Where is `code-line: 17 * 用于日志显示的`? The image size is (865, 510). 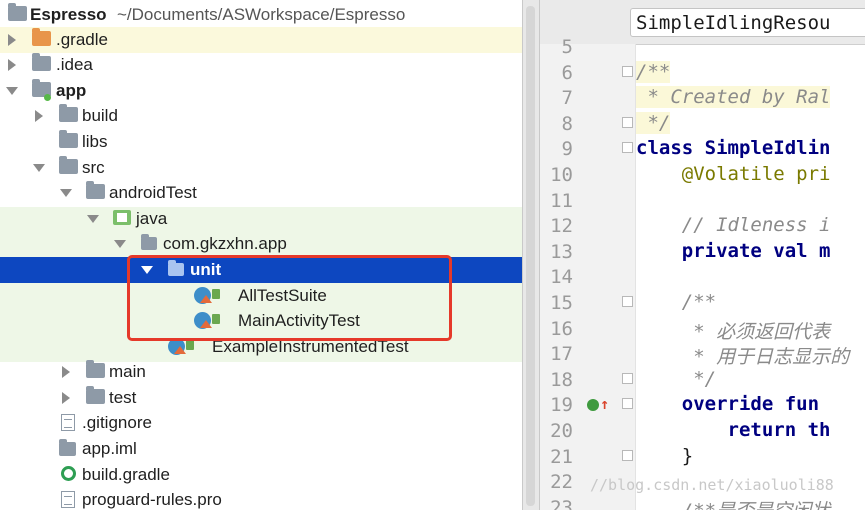 code-line: 17 * 用于日志显示的 is located at coordinates (702, 355).